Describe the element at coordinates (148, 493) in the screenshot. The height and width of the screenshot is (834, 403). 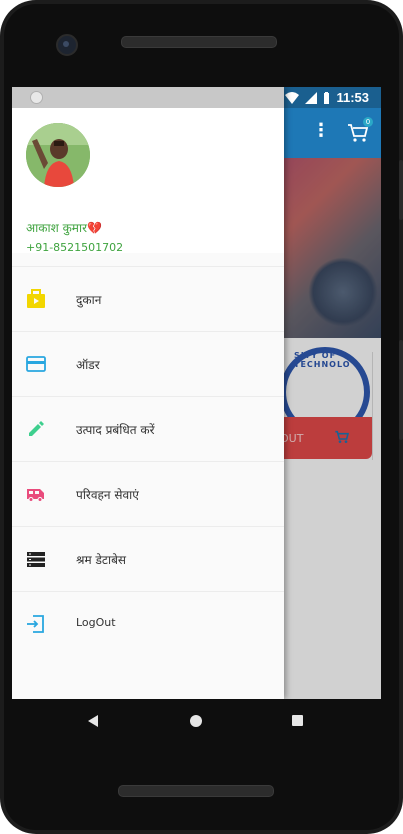
I see `menu-item-transport: परिवहन सेवाएं` at that location.